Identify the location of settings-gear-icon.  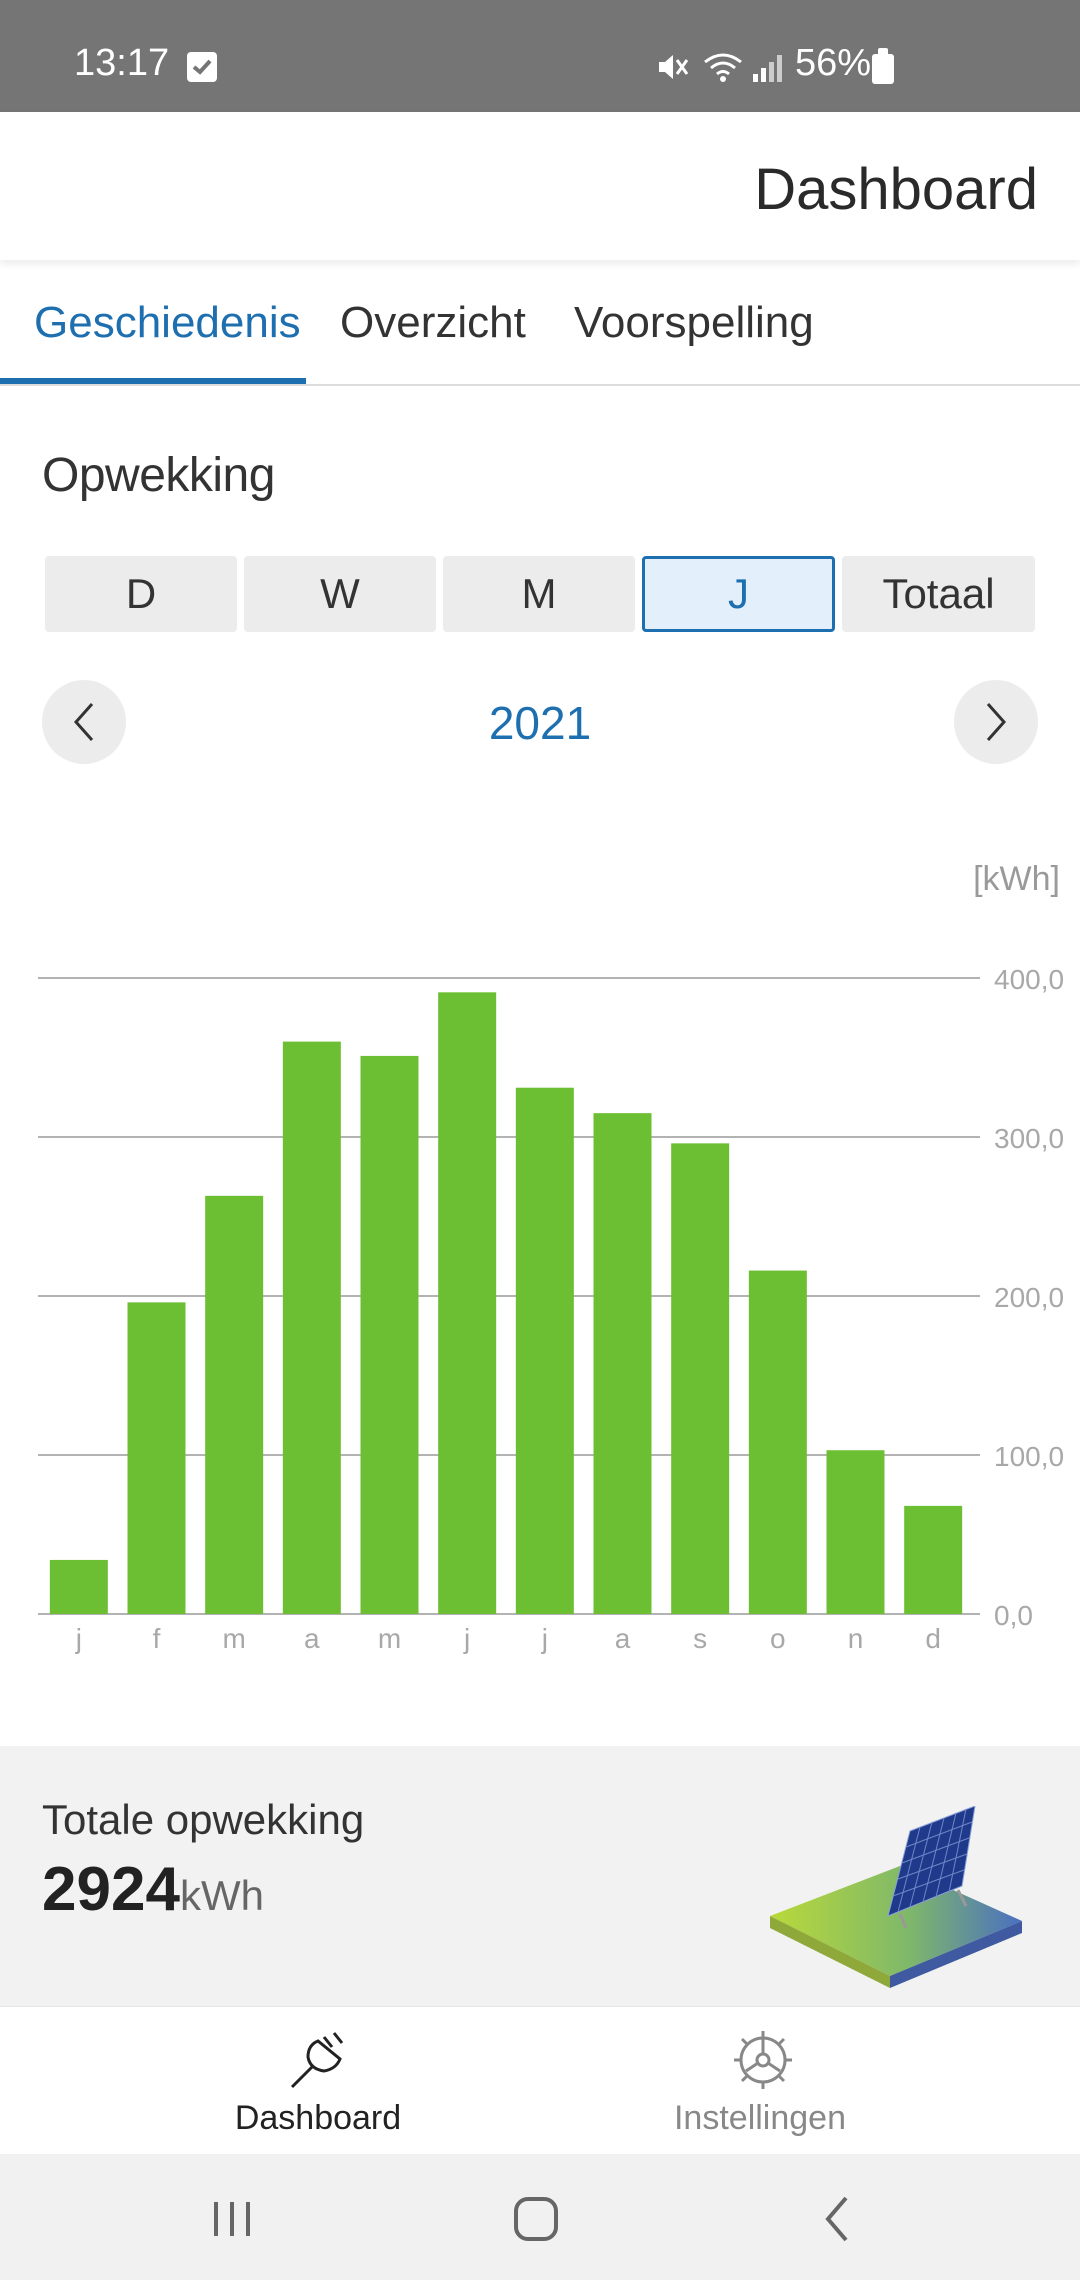
(763, 2060).